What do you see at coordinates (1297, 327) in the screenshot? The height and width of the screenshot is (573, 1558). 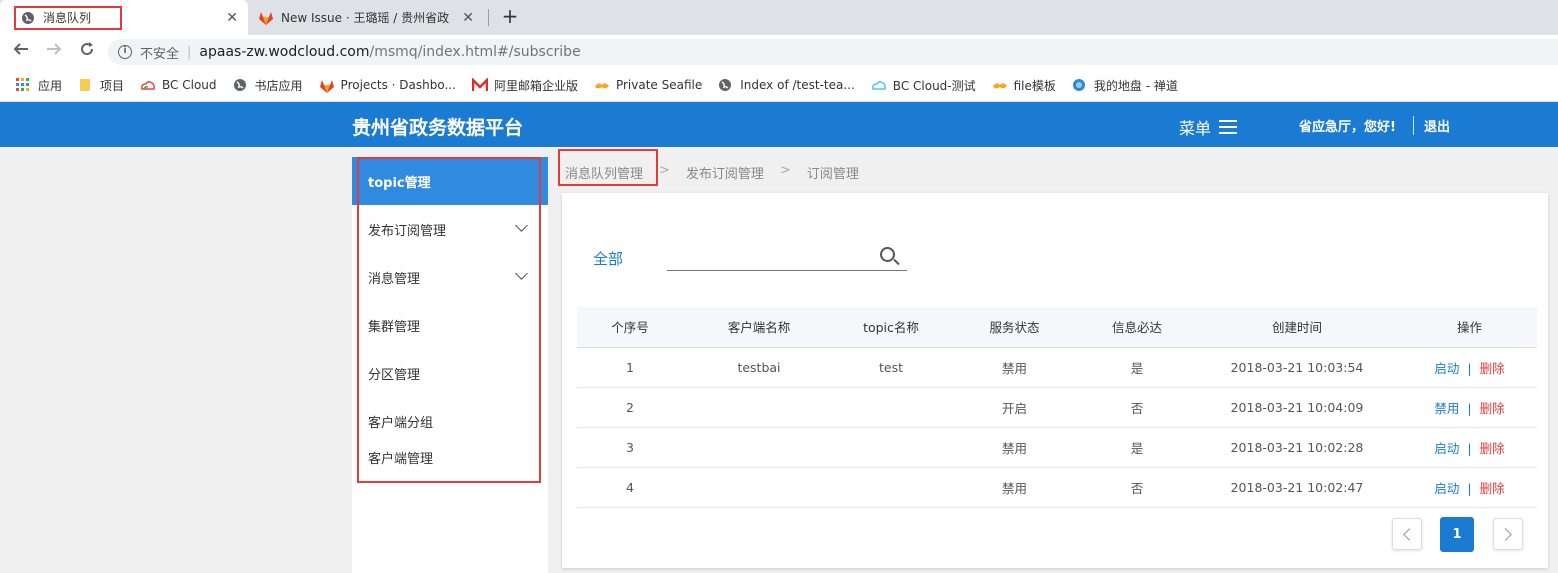 I see `column-header-created: 创建时间` at bounding box center [1297, 327].